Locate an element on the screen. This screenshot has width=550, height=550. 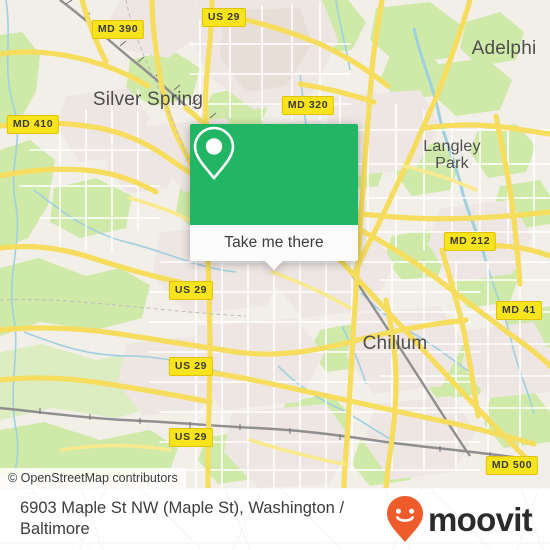
road-shield-md-41: MD 41 is located at coordinates (519, 310).